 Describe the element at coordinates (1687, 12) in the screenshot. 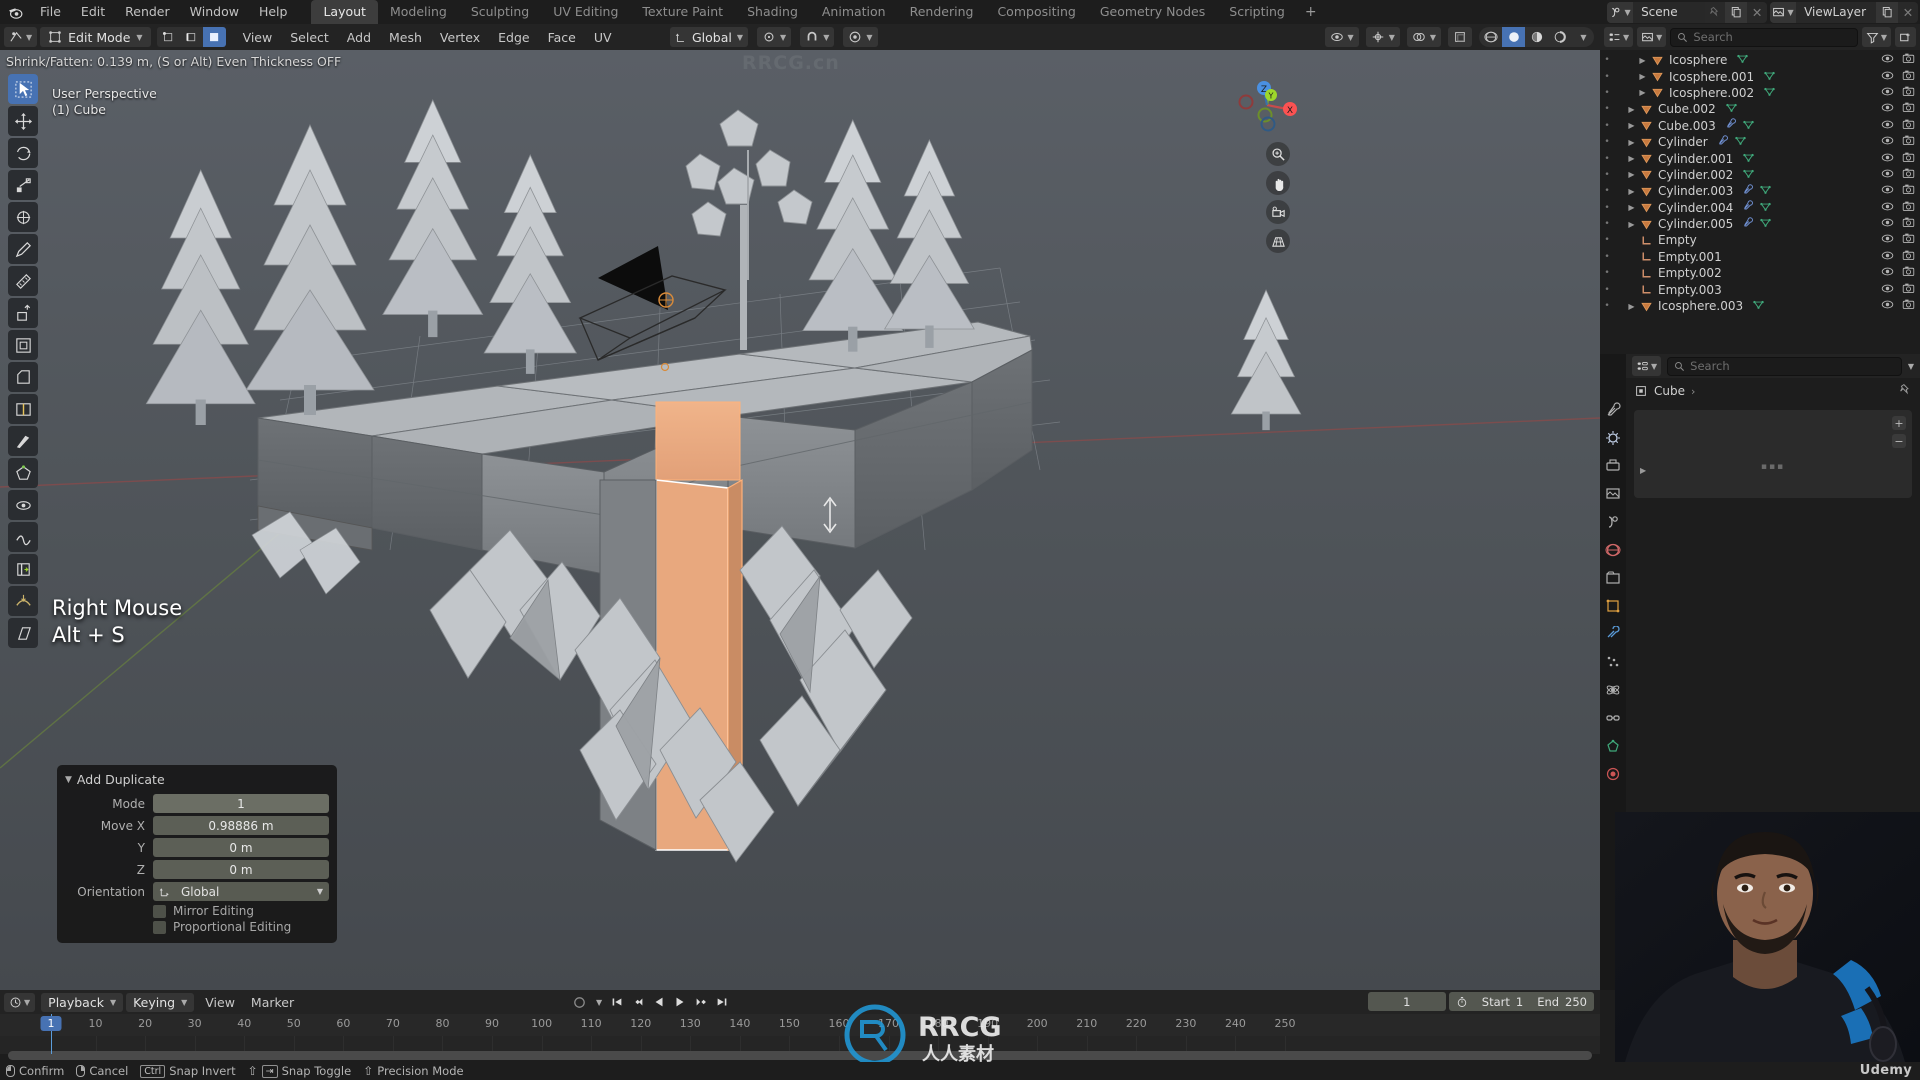

I see `scene-selector: ▼ Scene ✕` at that location.